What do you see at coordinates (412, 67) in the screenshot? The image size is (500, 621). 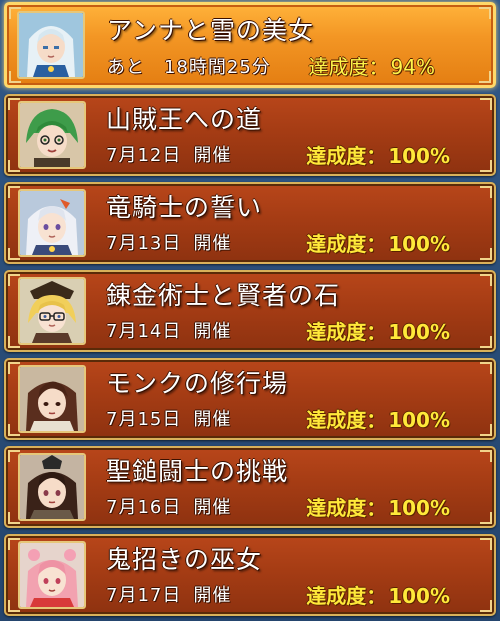 I see `progress-value: 94%` at bounding box center [412, 67].